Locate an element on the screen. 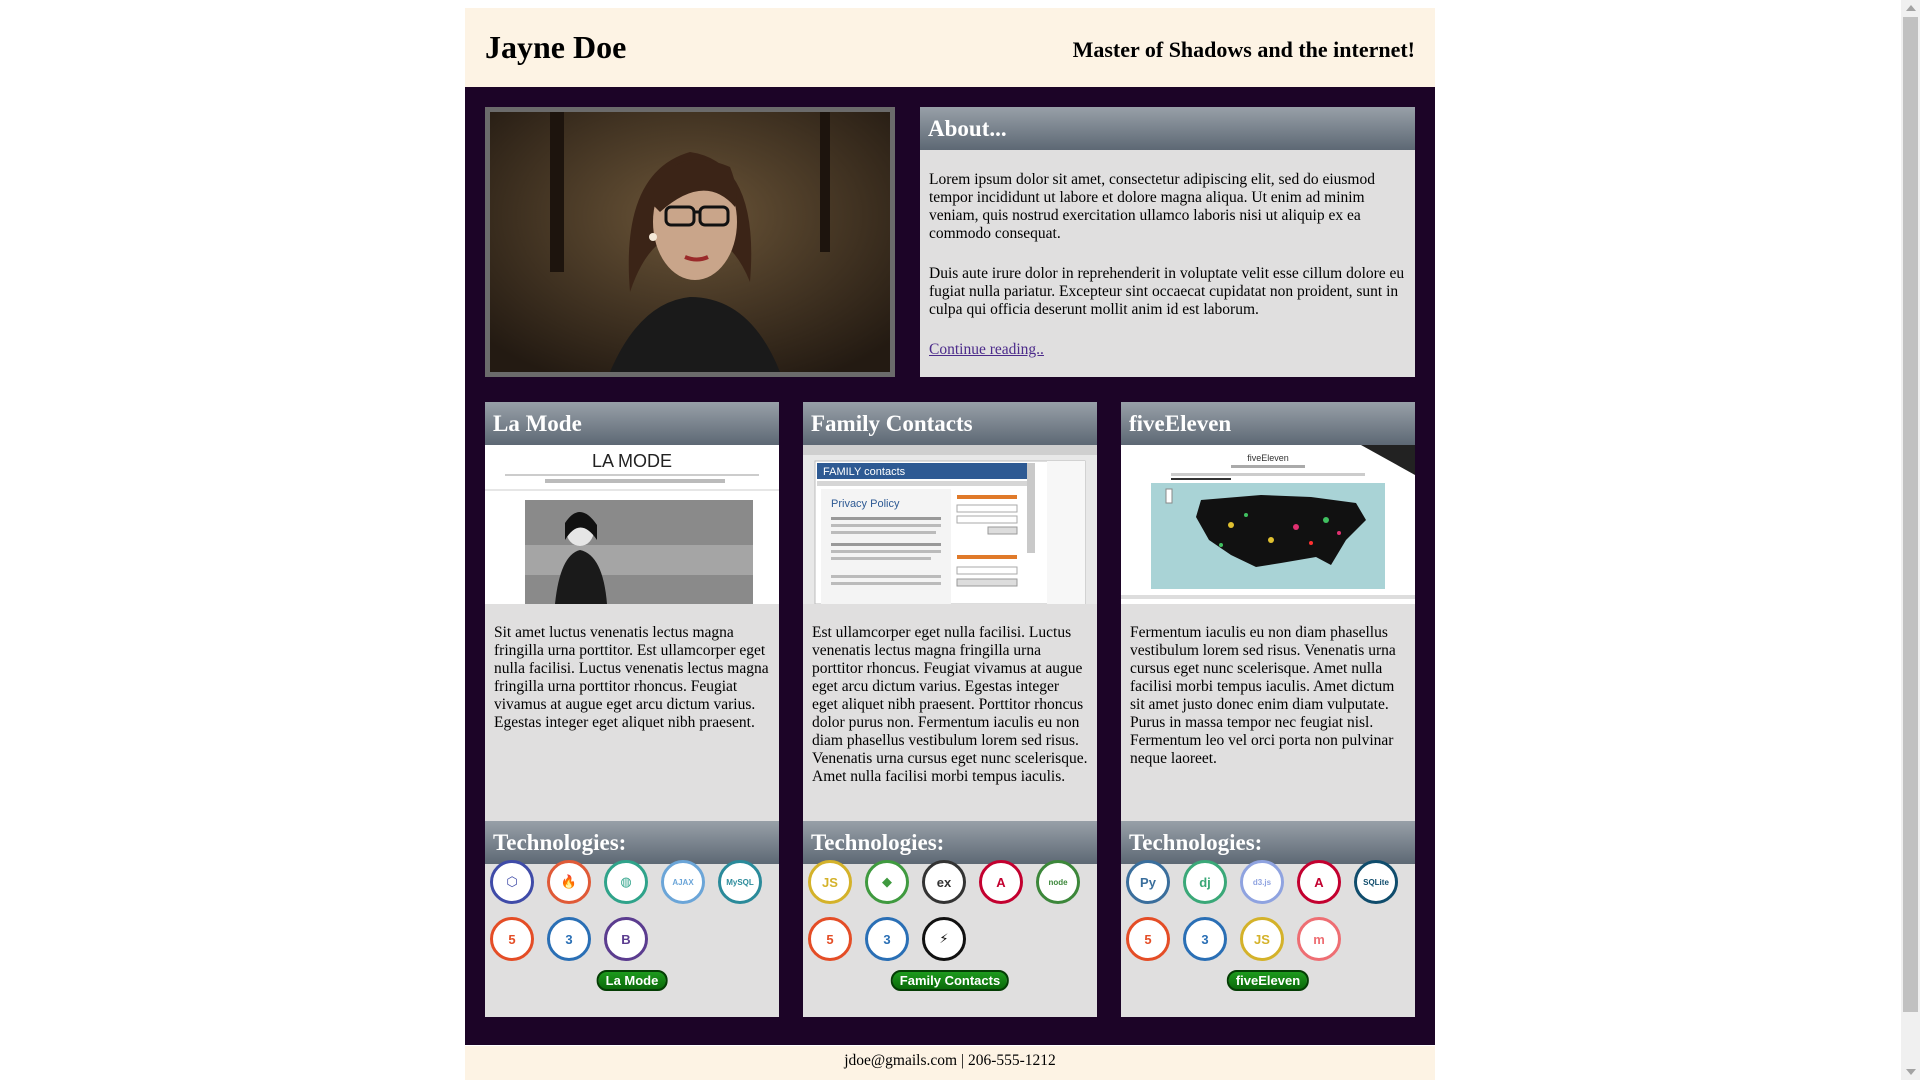 Image resolution: width=1920 pixels, height=1080 pixels. project-title: fiveEleven is located at coordinates (1268, 423).